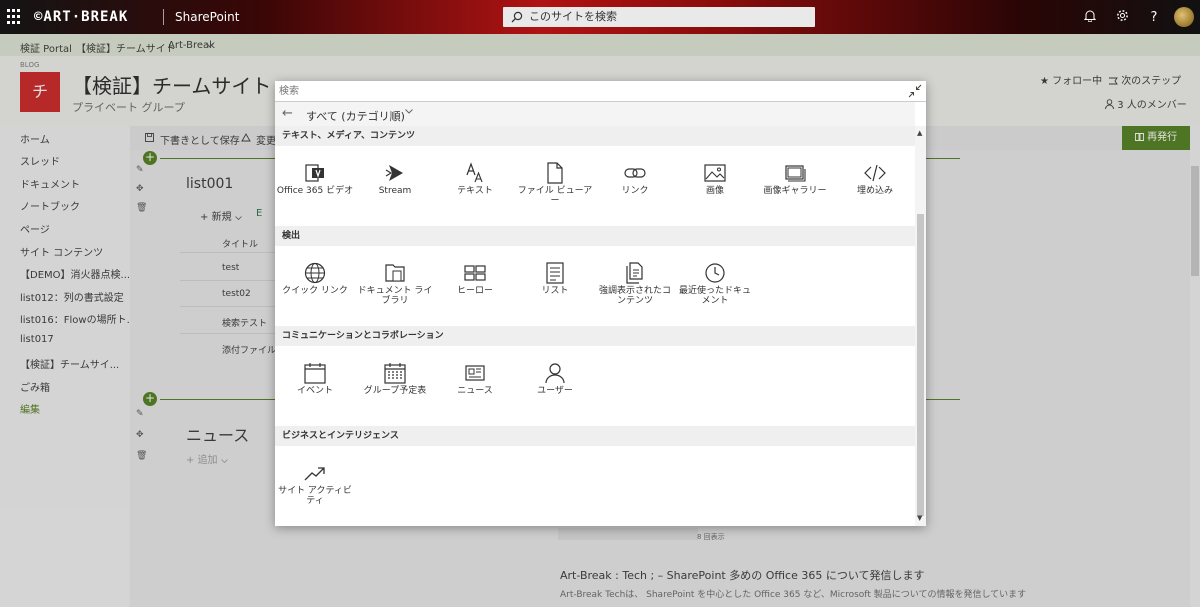 The width and height of the screenshot is (1200, 607). Describe the element at coordinates (795, 191) in the screenshot. I see `webpart-tile-label: 画像ギャラリー` at that location.